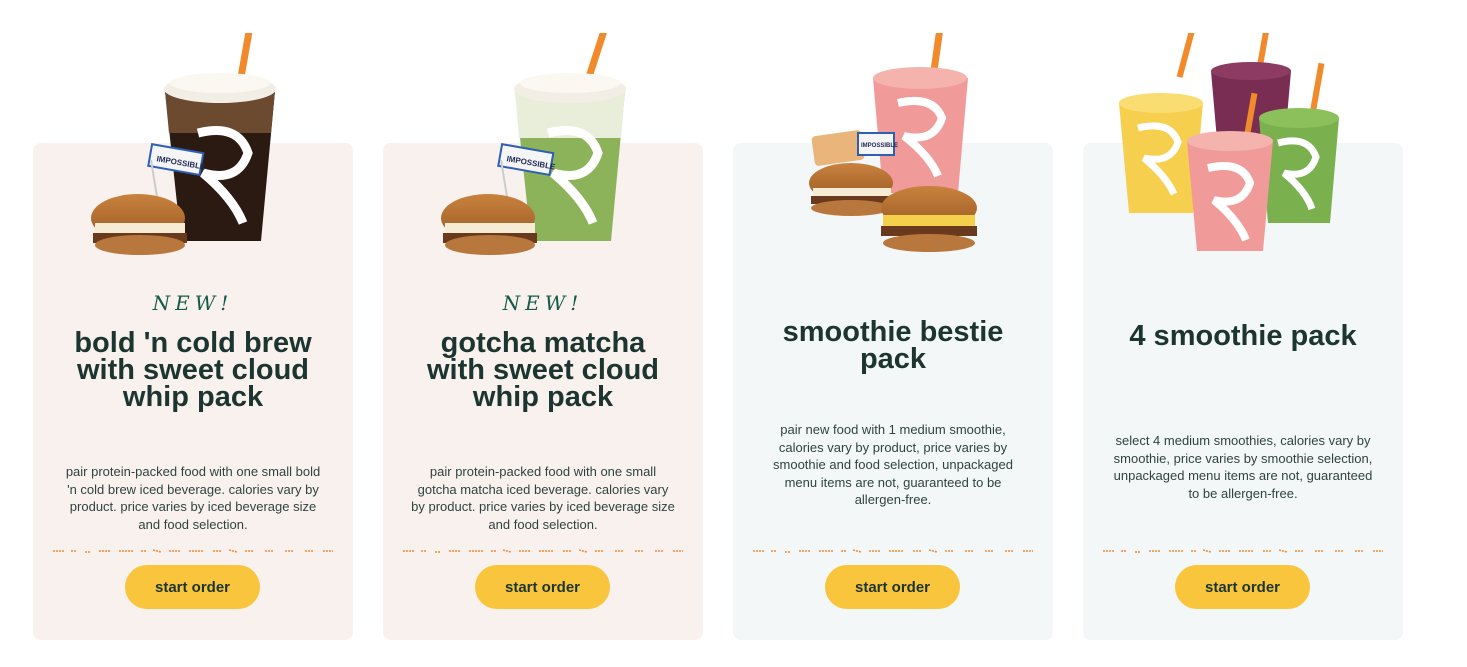 Image resolution: width=1467 pixels, height=667 pixels. I want to click on card-title: gotcha matcha with sweet cloud whip pack, so click(543, 370).